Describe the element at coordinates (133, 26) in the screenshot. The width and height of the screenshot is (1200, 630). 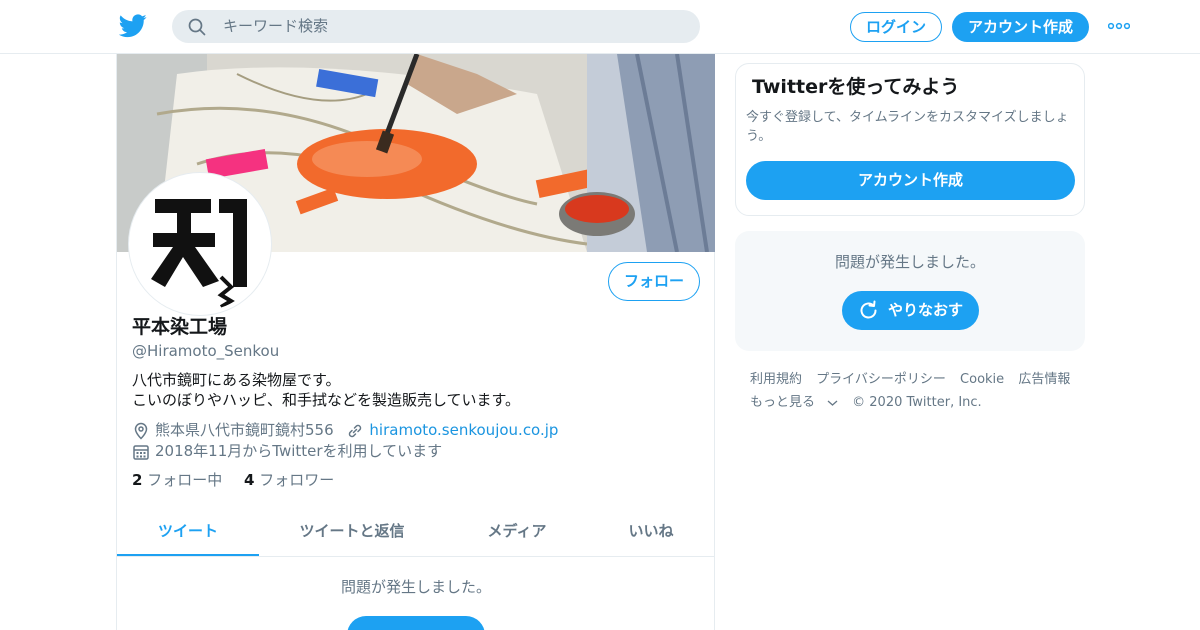
I see `twitter-bird-icon` at that location.